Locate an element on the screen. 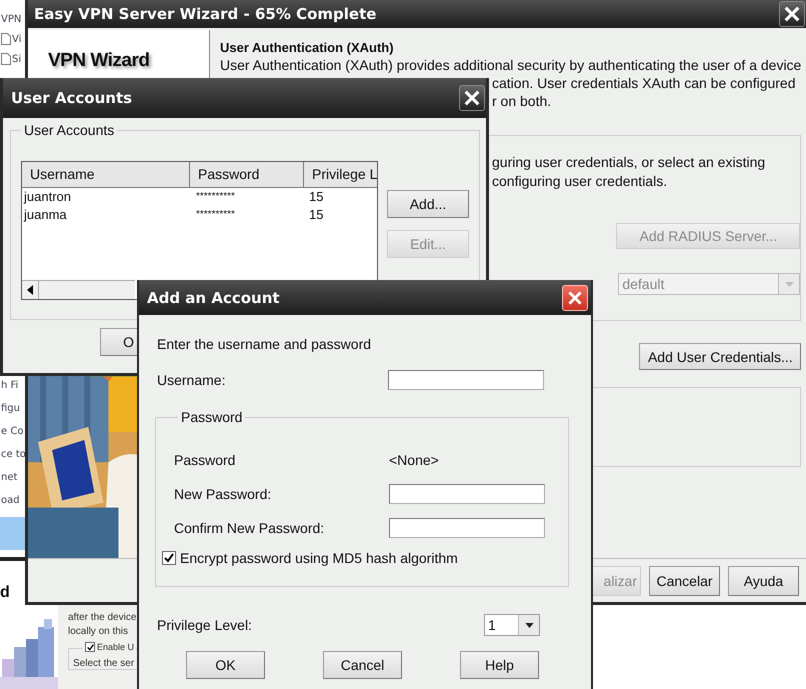 This screenshot has width=806, height=689. window-title: Easy VPN Server Wizard - 65% Complete is located at coordinates (204, 14).